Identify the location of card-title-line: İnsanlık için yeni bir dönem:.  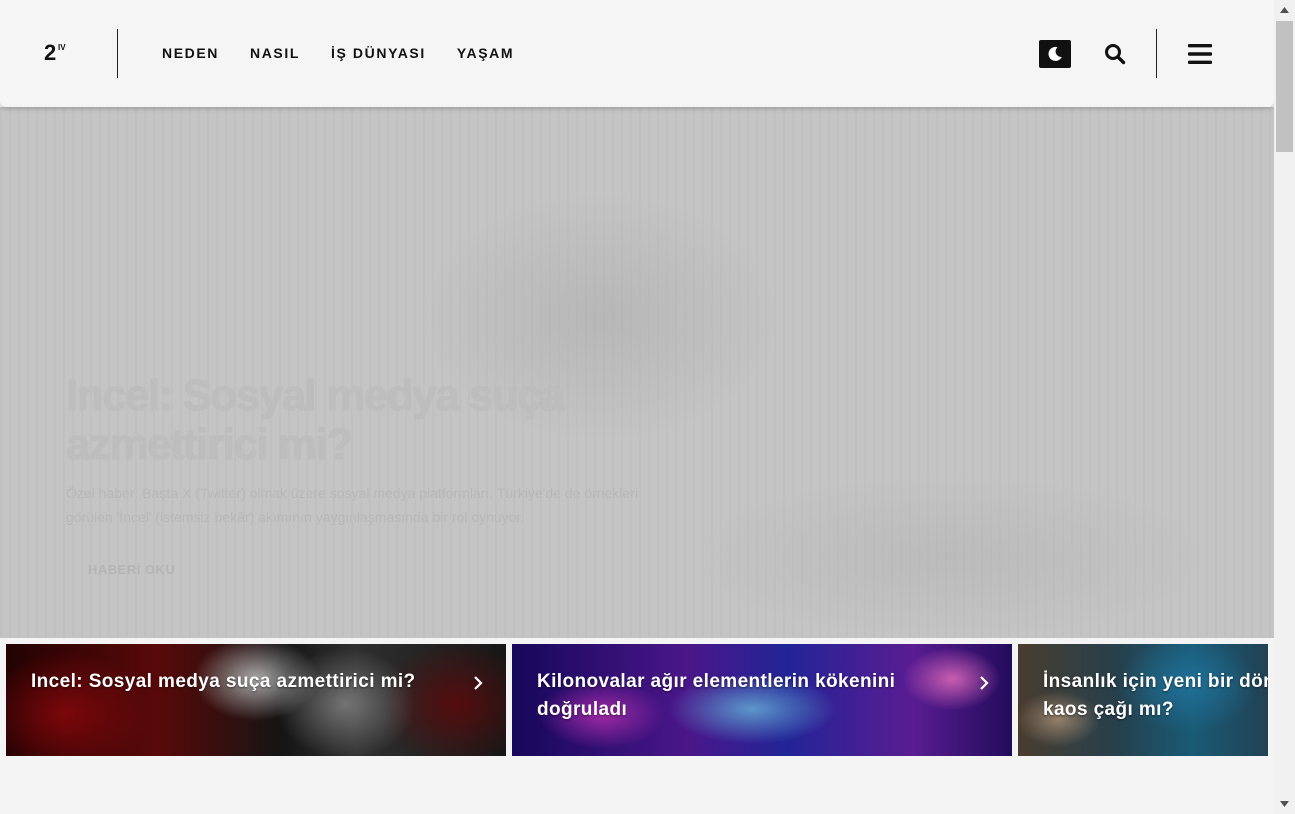
(1155, 681).